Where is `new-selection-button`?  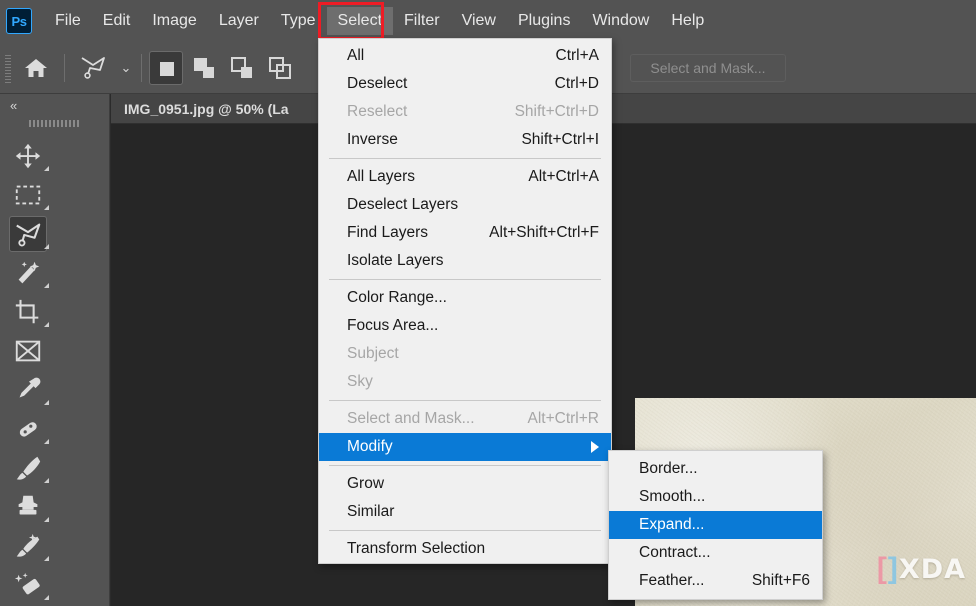 new-selection-button is located at coordinates (166, 67).